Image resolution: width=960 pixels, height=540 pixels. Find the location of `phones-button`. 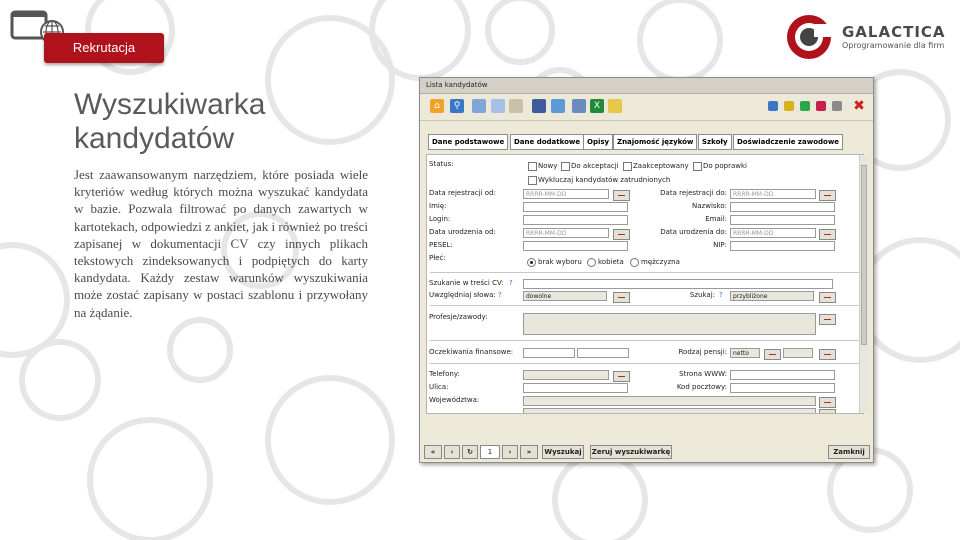

phones-button is located at coordinates (621, 376).